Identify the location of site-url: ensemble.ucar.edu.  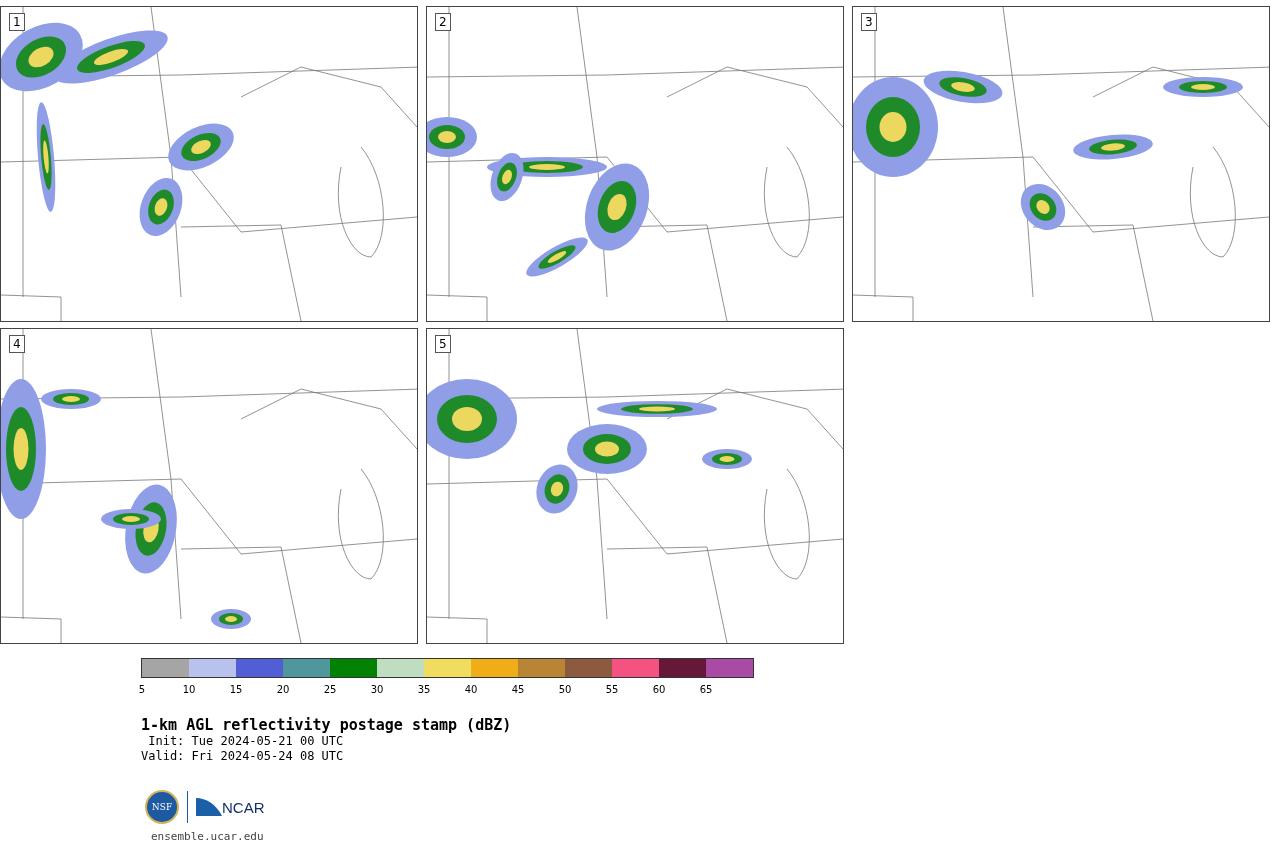
(208, 836).